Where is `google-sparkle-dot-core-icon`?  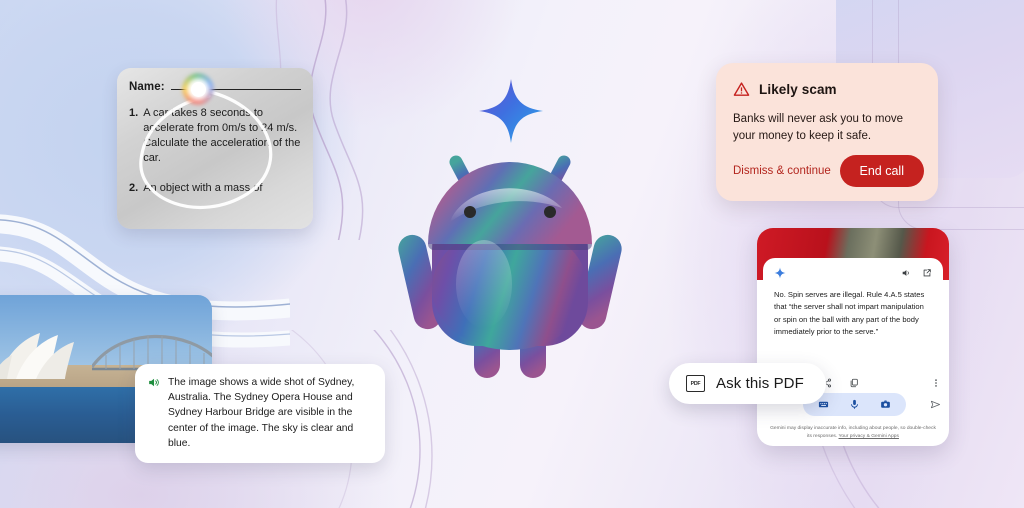 google-sparkle-dot-core-icon is located at coordinates (198, 89).